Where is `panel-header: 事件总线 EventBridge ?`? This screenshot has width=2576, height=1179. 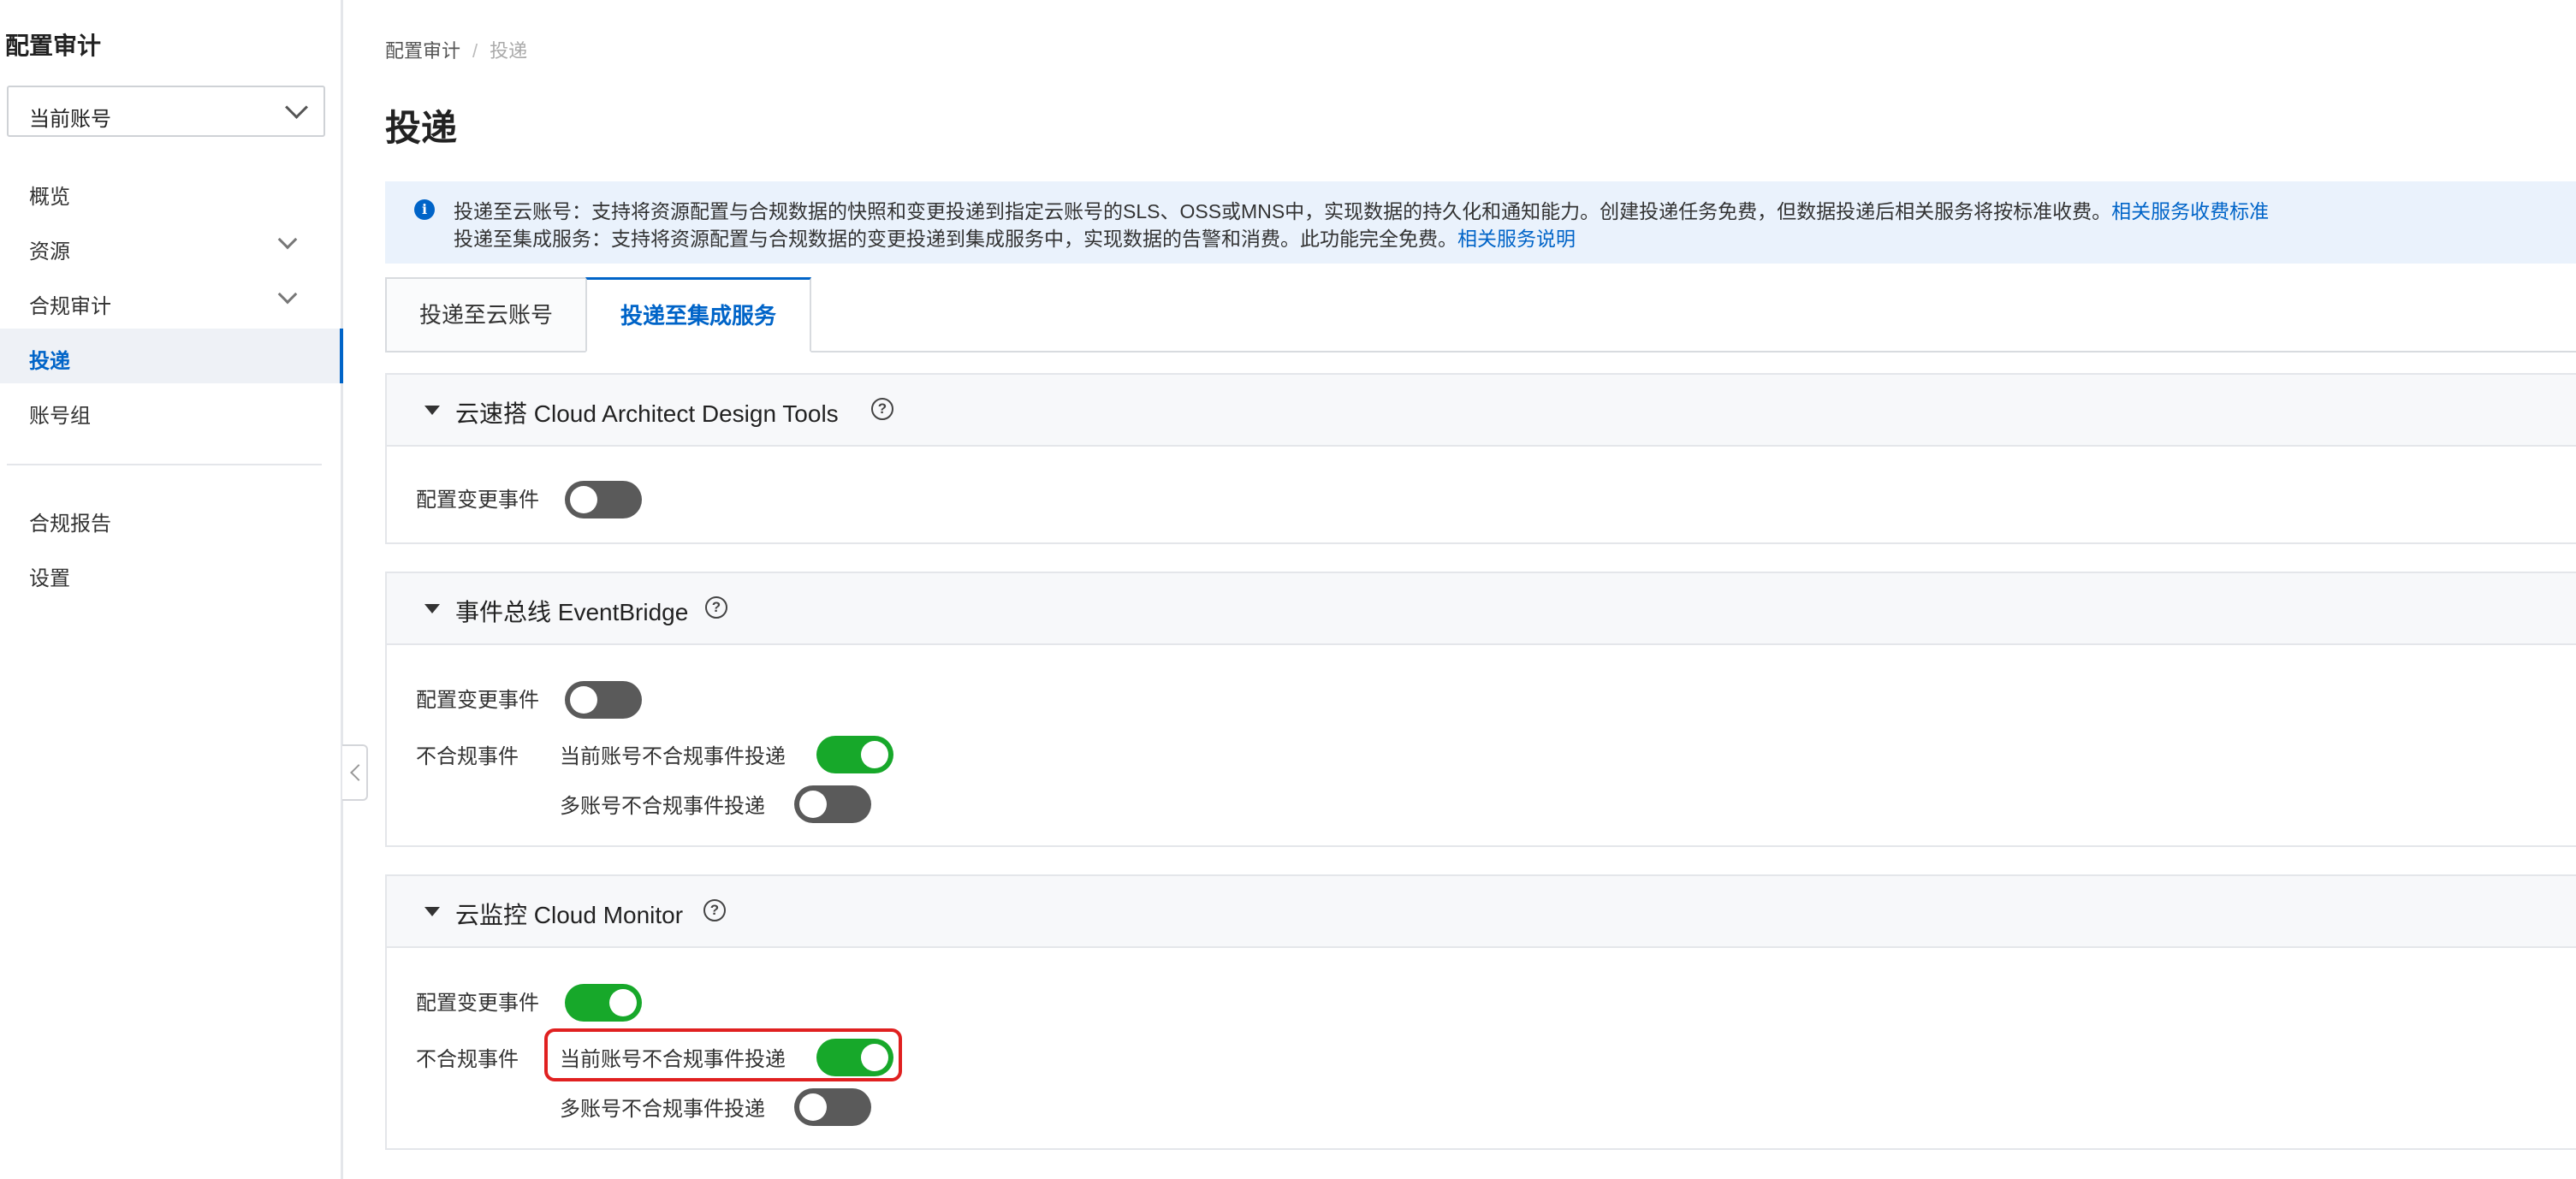 panel-header: 事件总线 EventBridge ? is located at coordinates (1481, 609).